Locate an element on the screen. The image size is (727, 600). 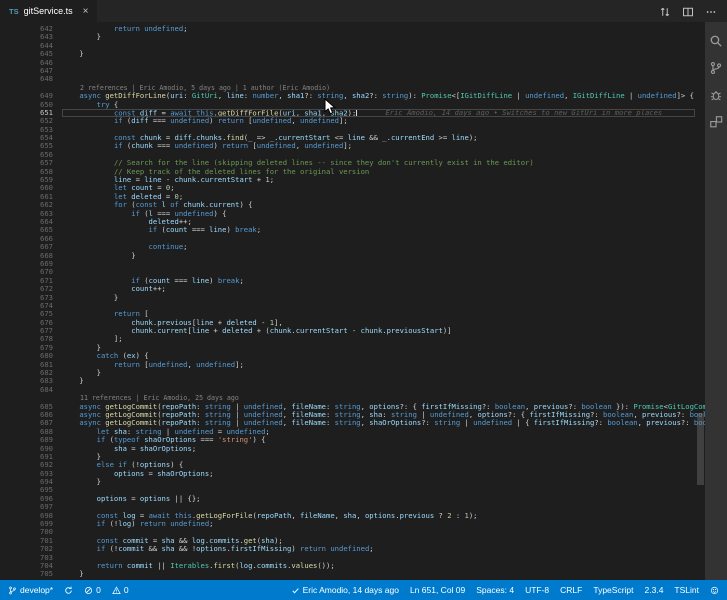
code-line-699: 699 if (!log) return undefined; is located at coordinates (352, 524).